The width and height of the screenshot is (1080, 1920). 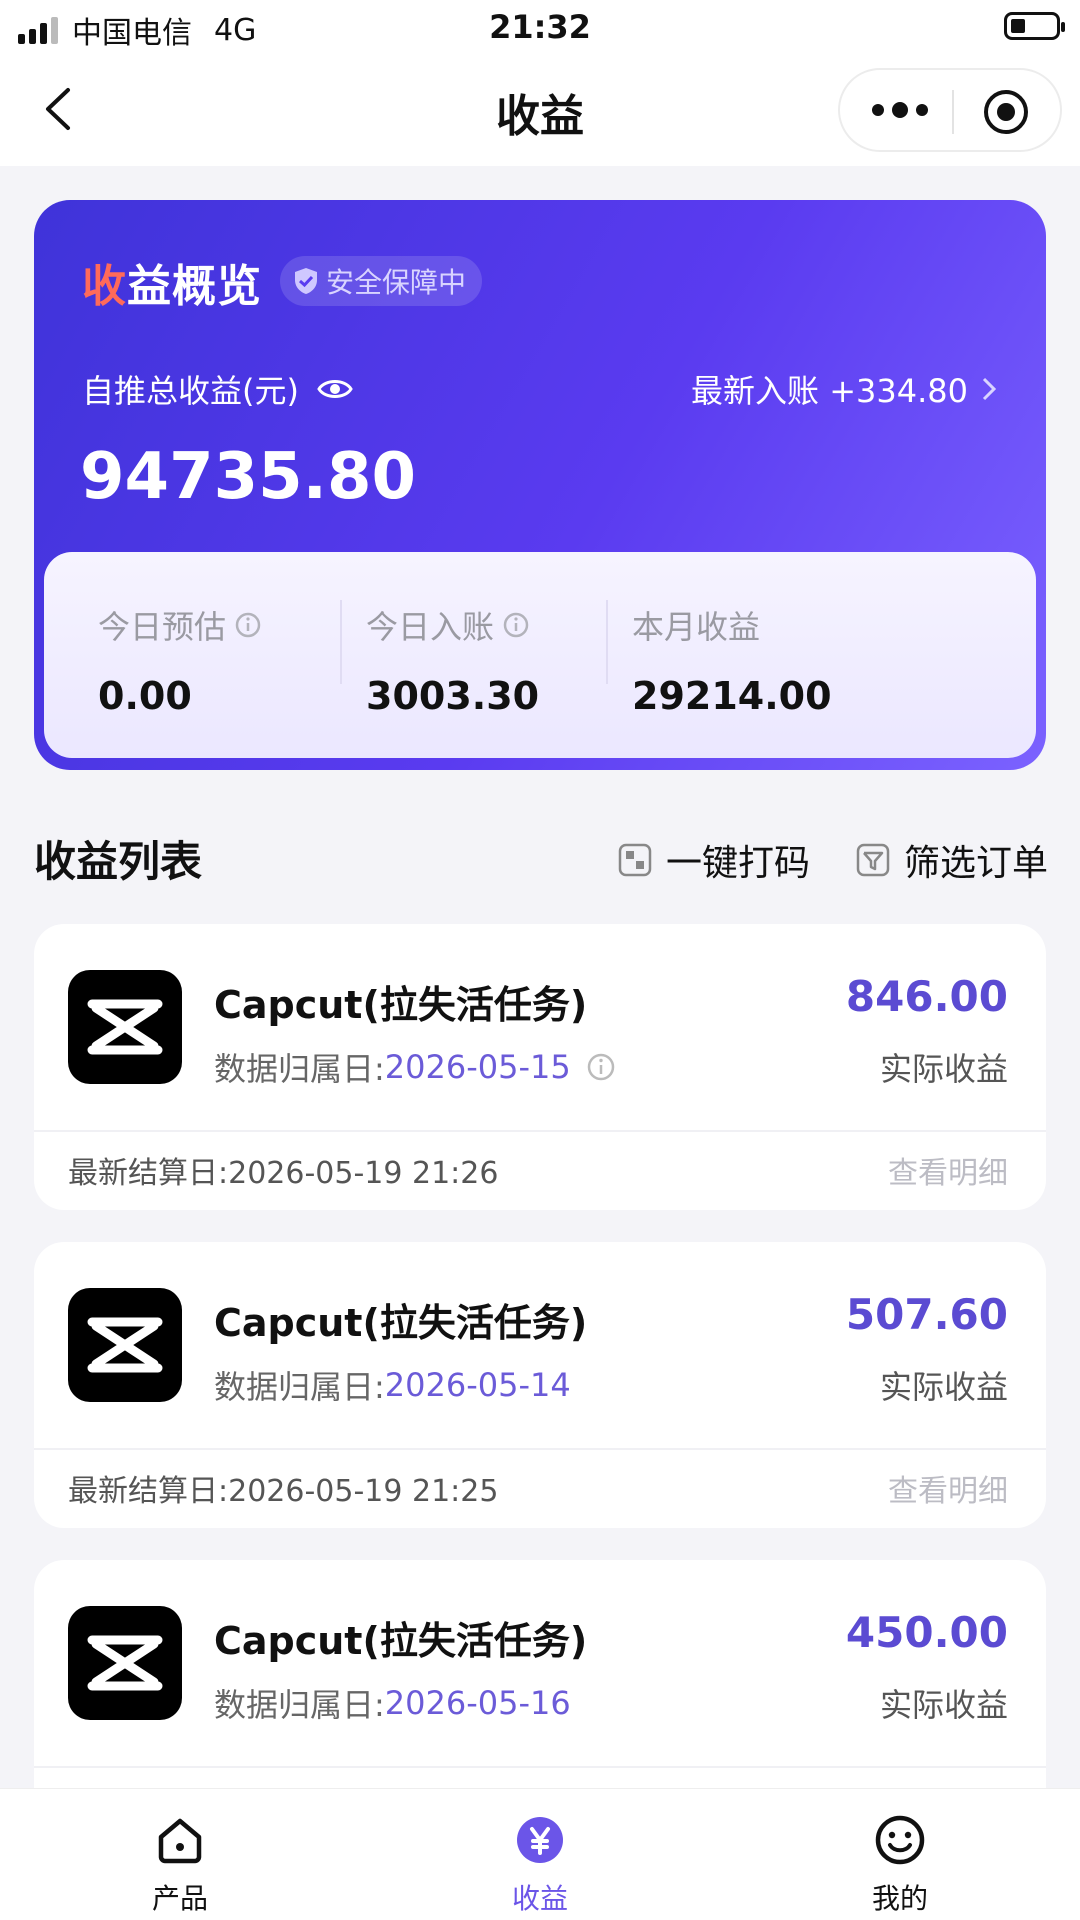 What do you see at coordinates (900, 110) in the screenshot?
I see `more-icon` at bounding box center [900, 110].